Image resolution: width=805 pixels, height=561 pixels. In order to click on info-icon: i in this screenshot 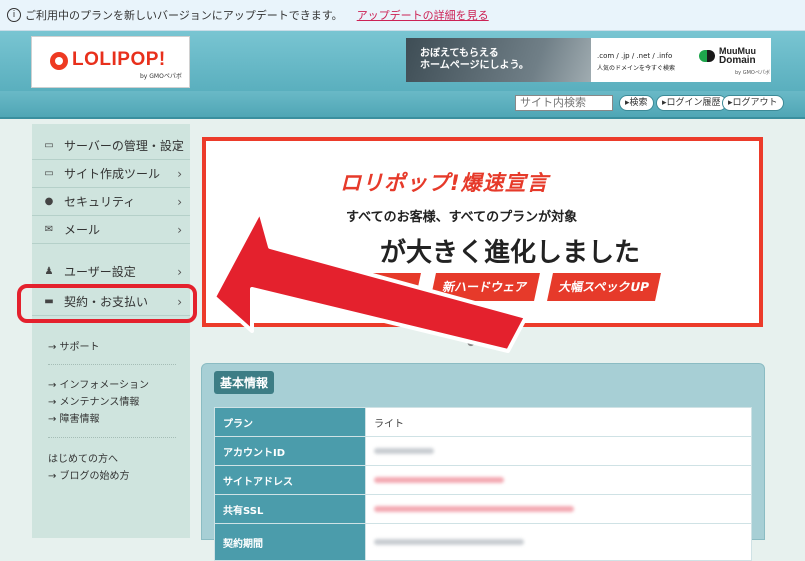, I will do `click(14, 15)`.